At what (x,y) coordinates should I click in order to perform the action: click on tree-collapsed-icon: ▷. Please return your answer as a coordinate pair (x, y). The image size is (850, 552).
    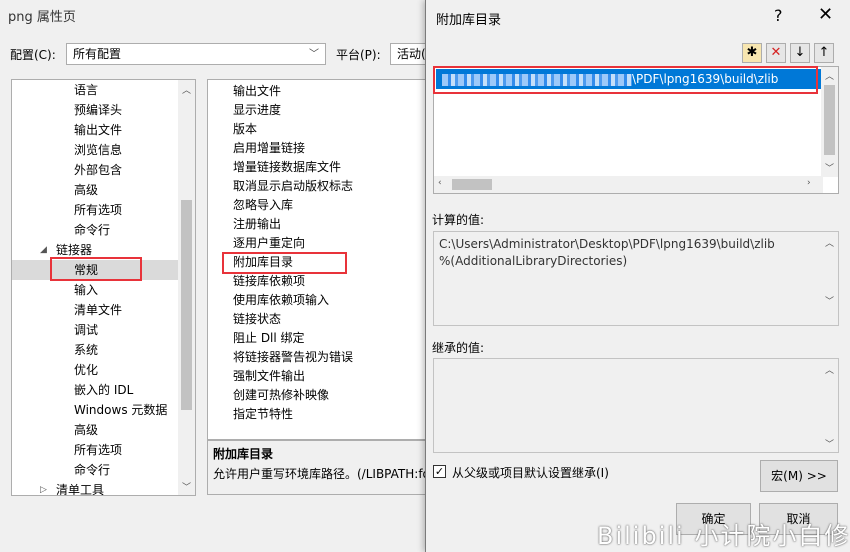
    Looking at the image, I should click on (43, 490).